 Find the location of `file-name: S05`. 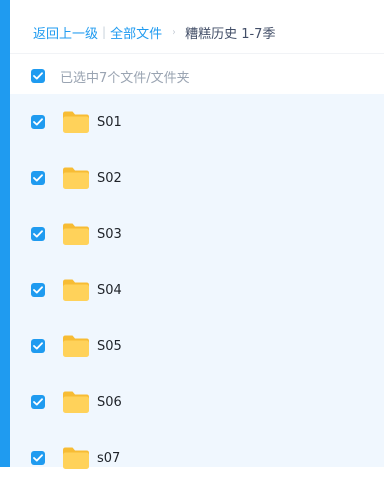

file-name: S05 is located at coordinates (109, 346).